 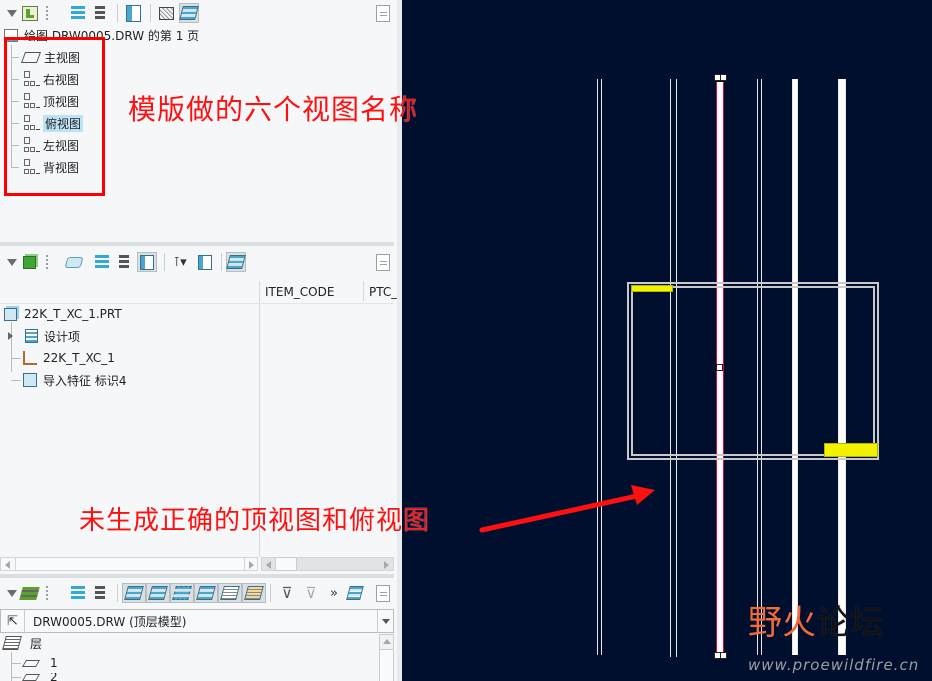 I want to click on layer-add-icon, so click(x=158, y=593).